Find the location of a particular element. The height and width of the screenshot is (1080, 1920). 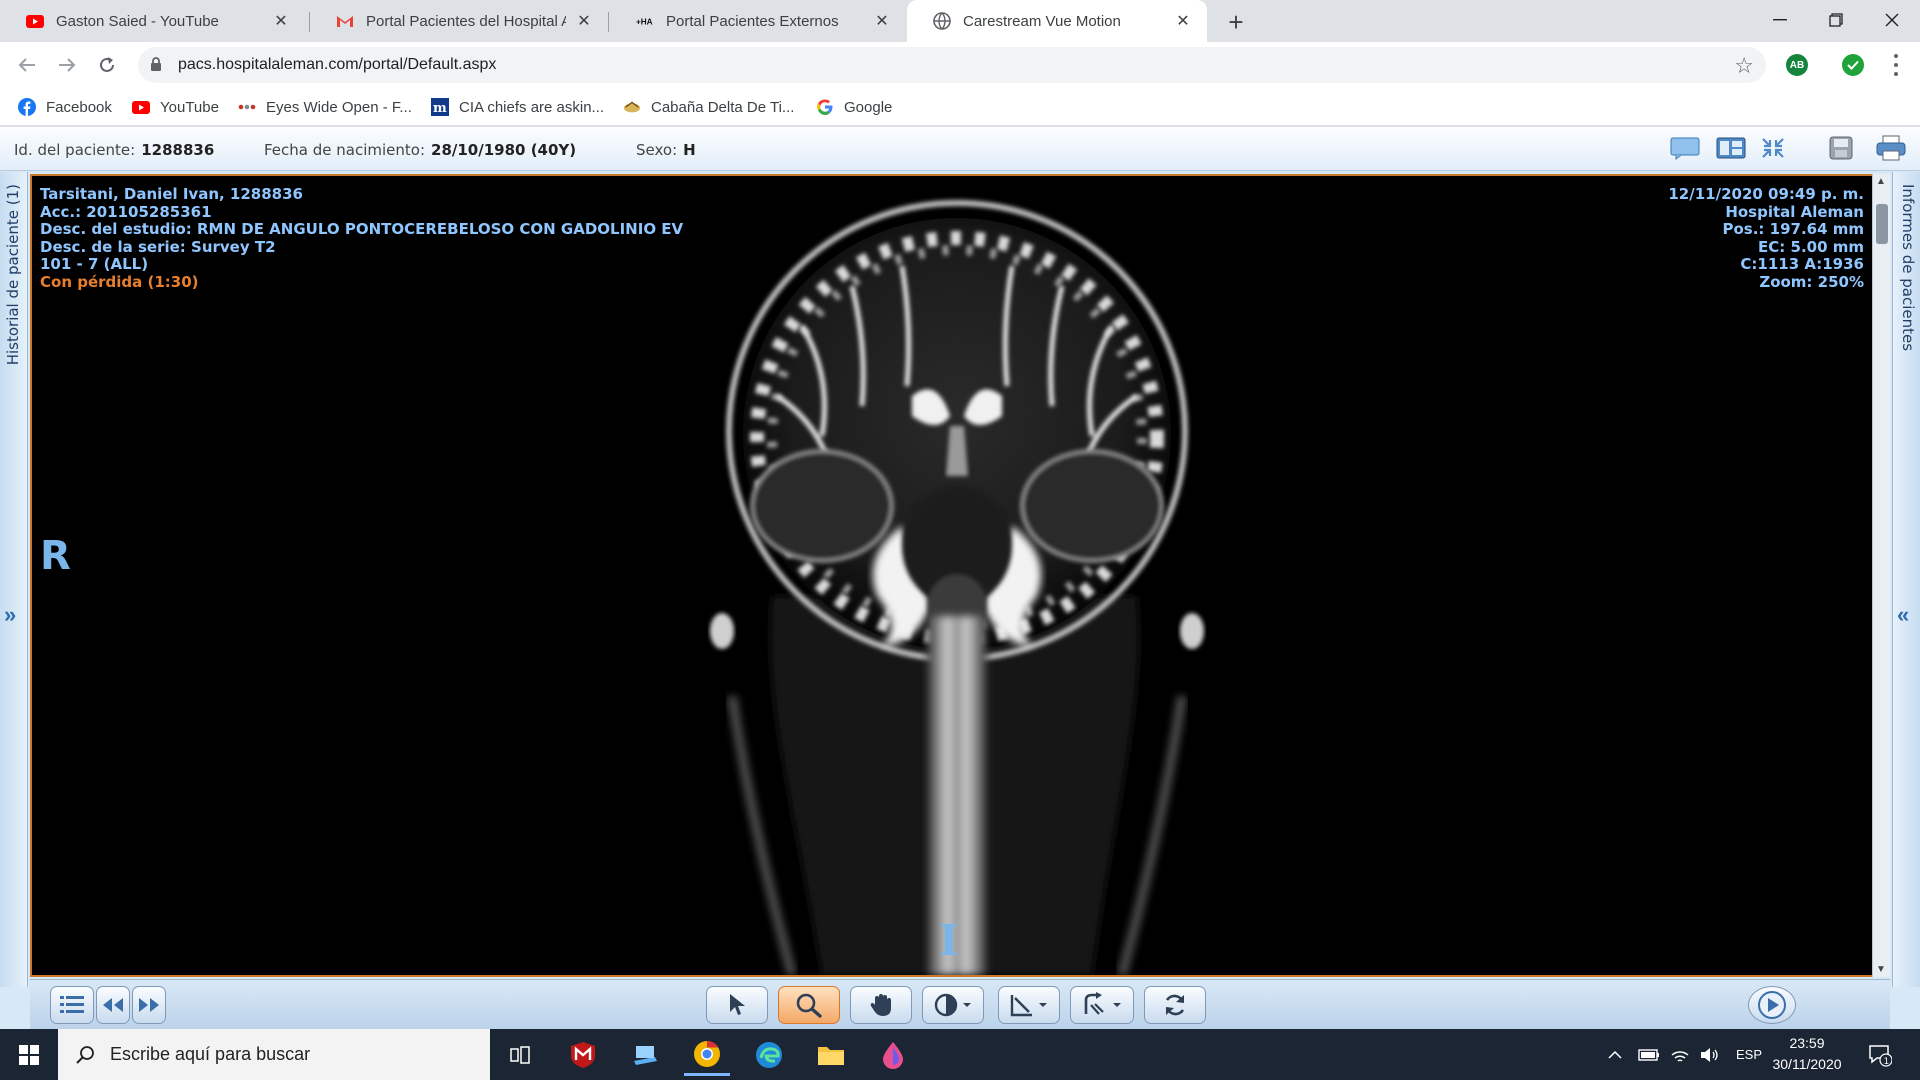

reset-button is located at coordinates (1175, 1005).